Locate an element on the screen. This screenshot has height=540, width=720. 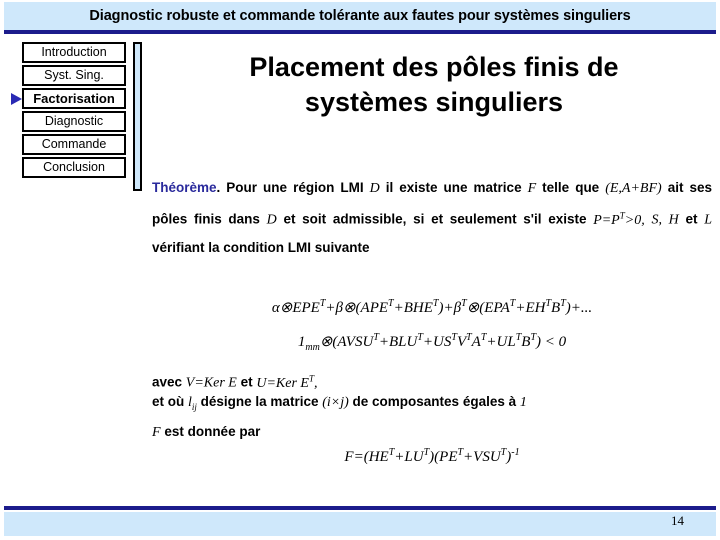
theorem-var-L: L is located at coordinates (708, 220).